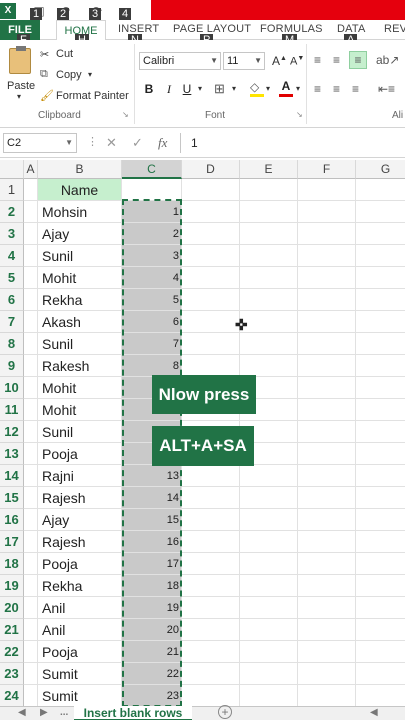 The image size is (405, 720). I want to click on row-header: 14, so click(12, 476).